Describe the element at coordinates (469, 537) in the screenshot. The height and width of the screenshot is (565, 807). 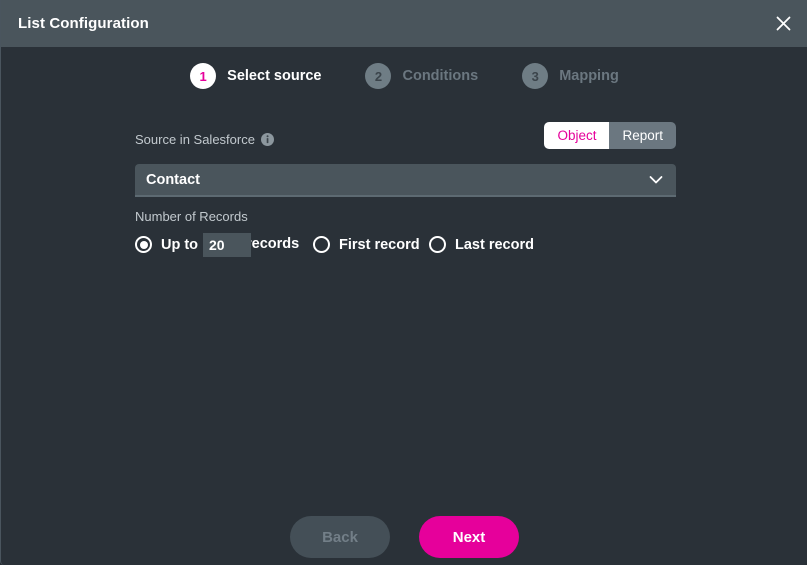
I see `next-button: Next` at that location.